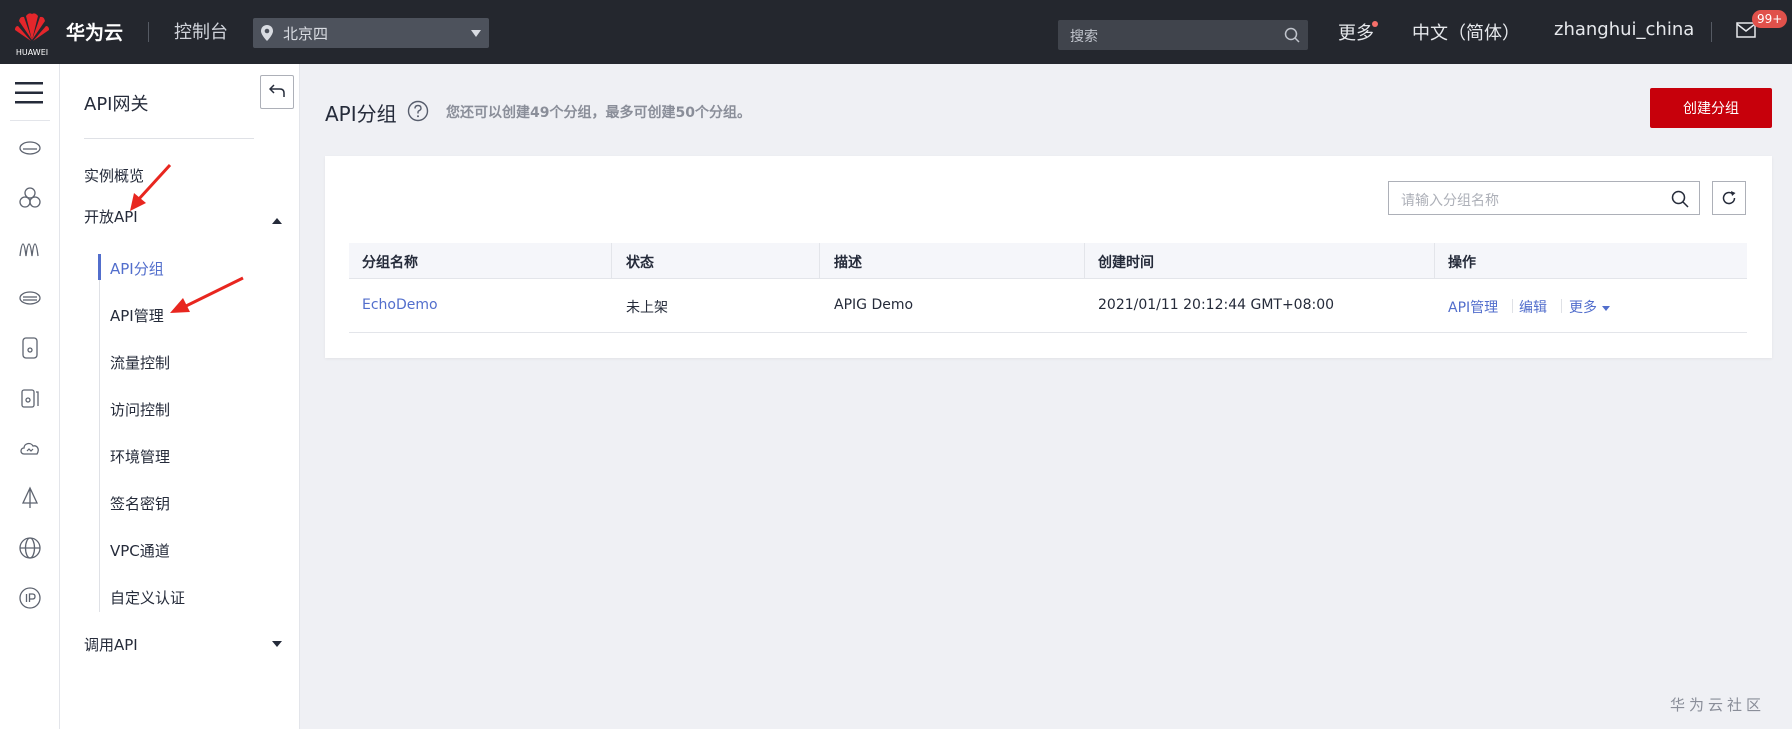 This screenshot has width=1792, height=729. Describe the element at coordinates (1048, 261) in the screenshot. I see `table-header: 分组名称 状态 描述 创建时间 操作` at that location.